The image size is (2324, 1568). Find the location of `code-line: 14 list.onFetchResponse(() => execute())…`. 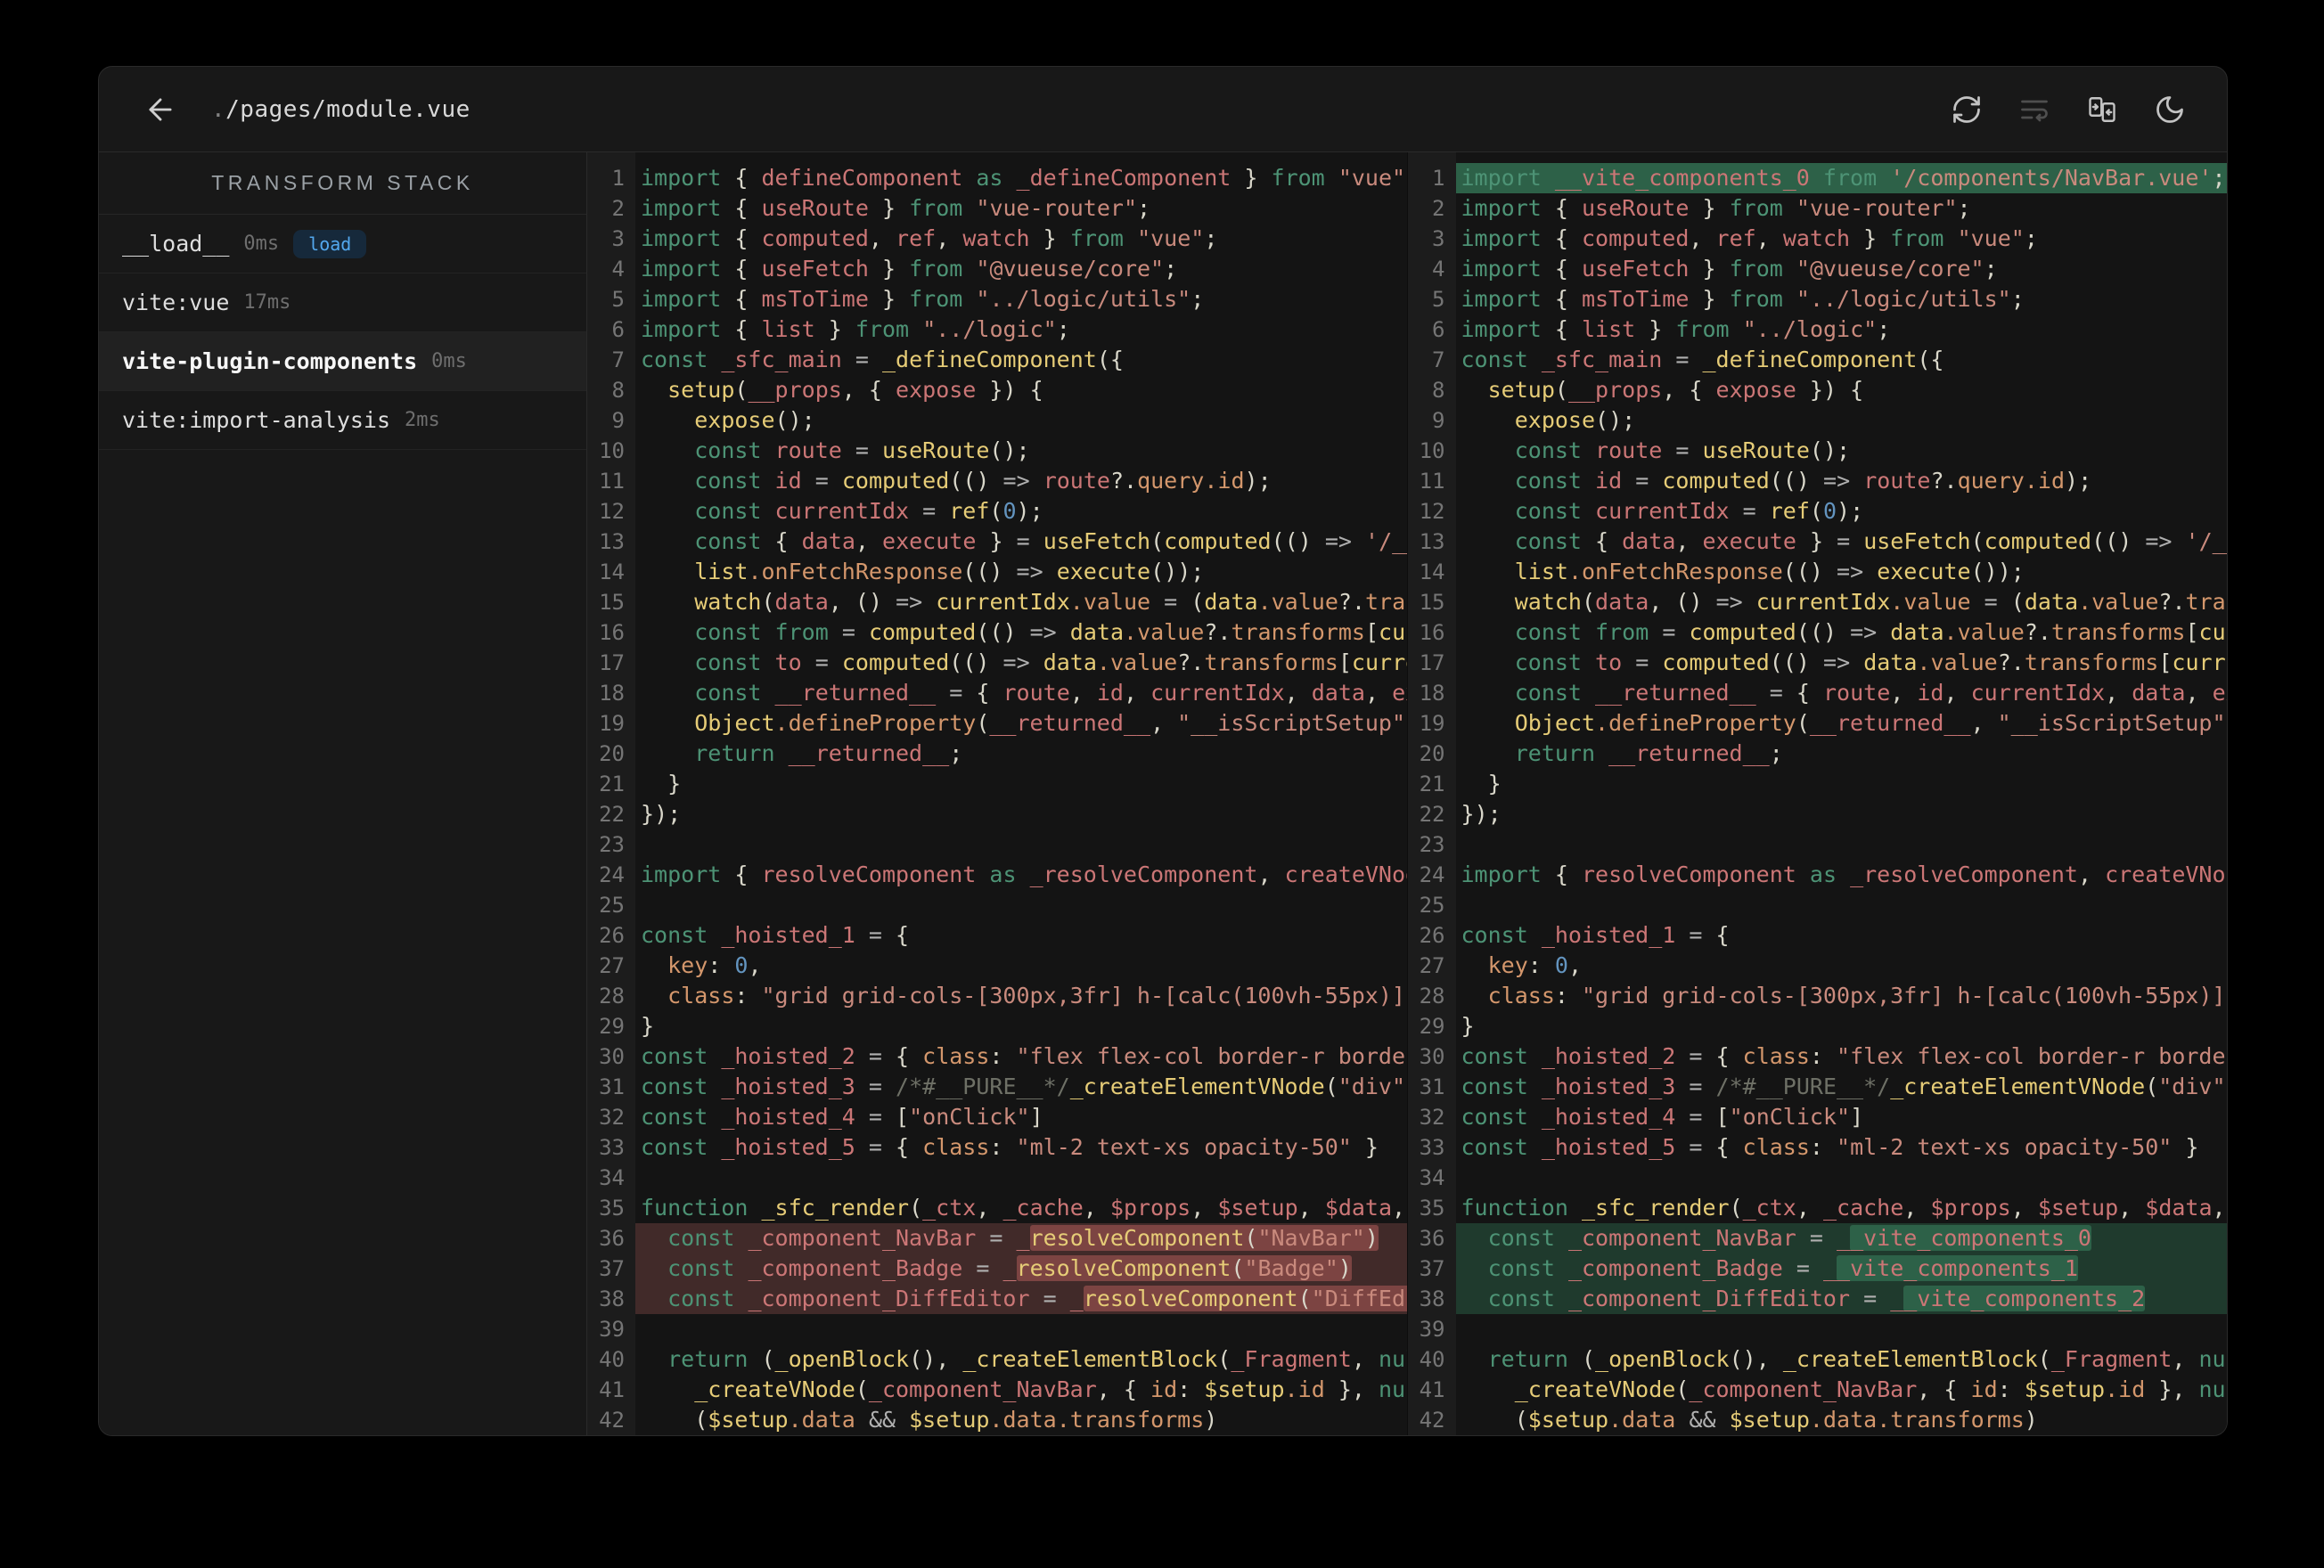

code-line: 14 list.onFetchResponse(() => execute())… is located at coordinates (1817, 572).